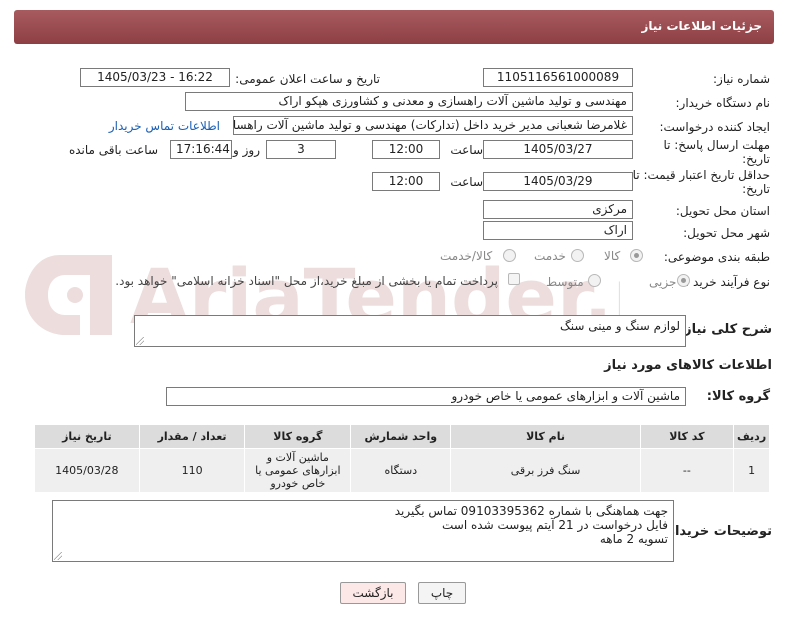  Describe the element at coordinates (558, 230) in the screenshot. I see `city-field: اراک` at that location.